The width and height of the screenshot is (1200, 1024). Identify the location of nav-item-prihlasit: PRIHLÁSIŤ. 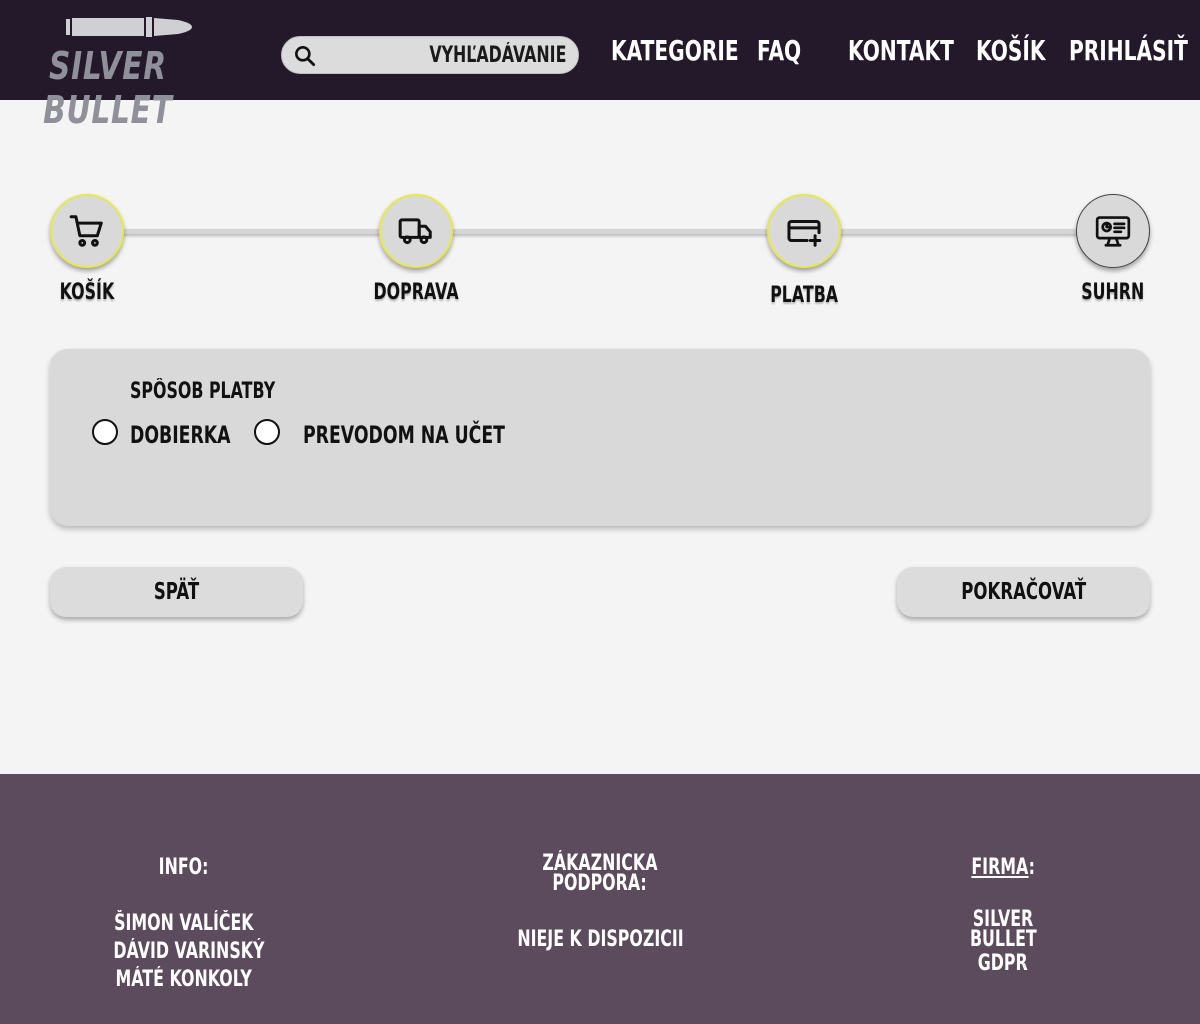
(1134, 50).